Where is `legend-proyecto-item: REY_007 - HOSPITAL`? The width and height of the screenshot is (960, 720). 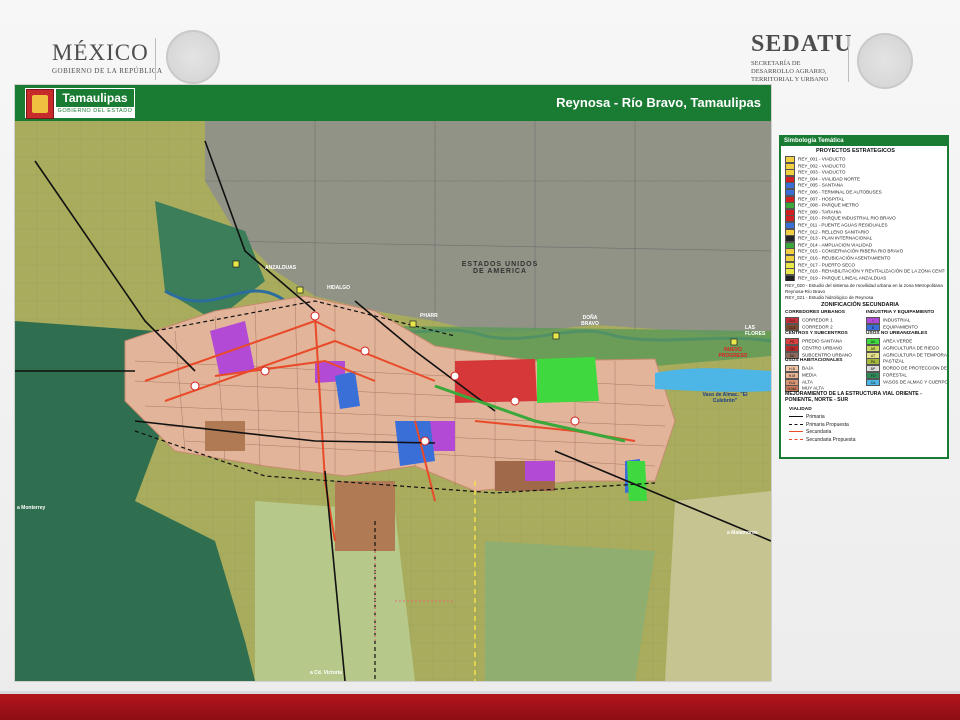
legend-proyecto-item: REY_007 - HOSPITAL is located at coordinates (865, 199).